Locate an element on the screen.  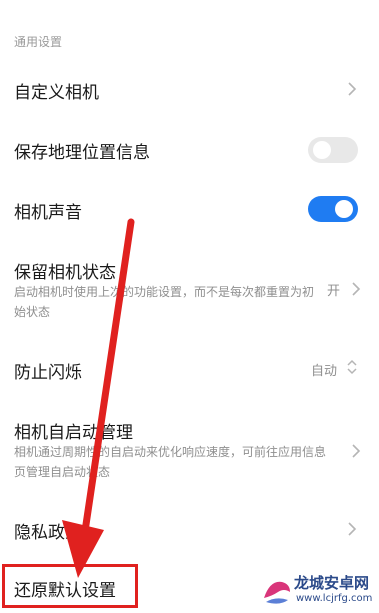
row-keep-state: 保留相机状态 启动相机时使用上次的功能设置，而不是每次都重置为初始状态 开 is located at coordinates (189, 291).